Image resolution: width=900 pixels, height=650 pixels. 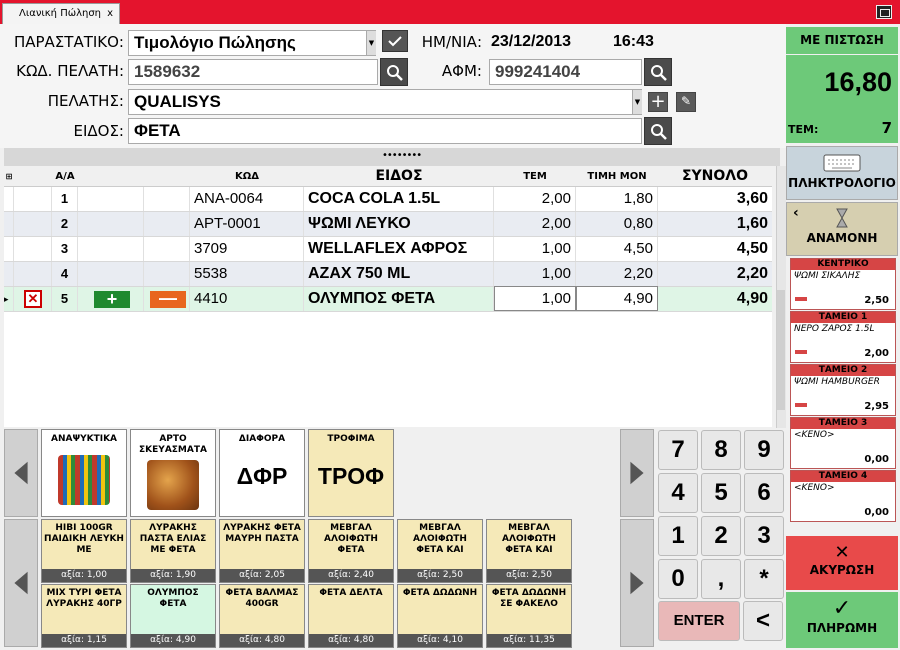 What do you see at coordinates (168, 298) in the screenshot?
I see `decrease-qty-button: —` at bounding box center [168, 298].